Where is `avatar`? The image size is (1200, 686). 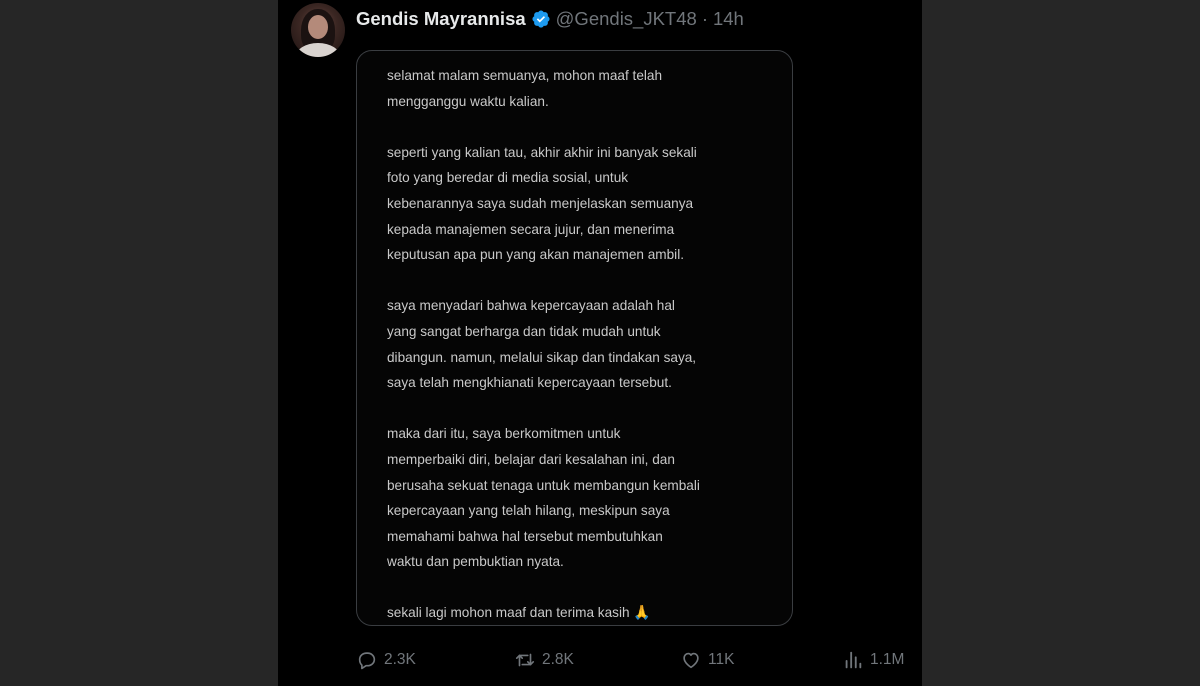 avatar is located at coordinates (318, 30).